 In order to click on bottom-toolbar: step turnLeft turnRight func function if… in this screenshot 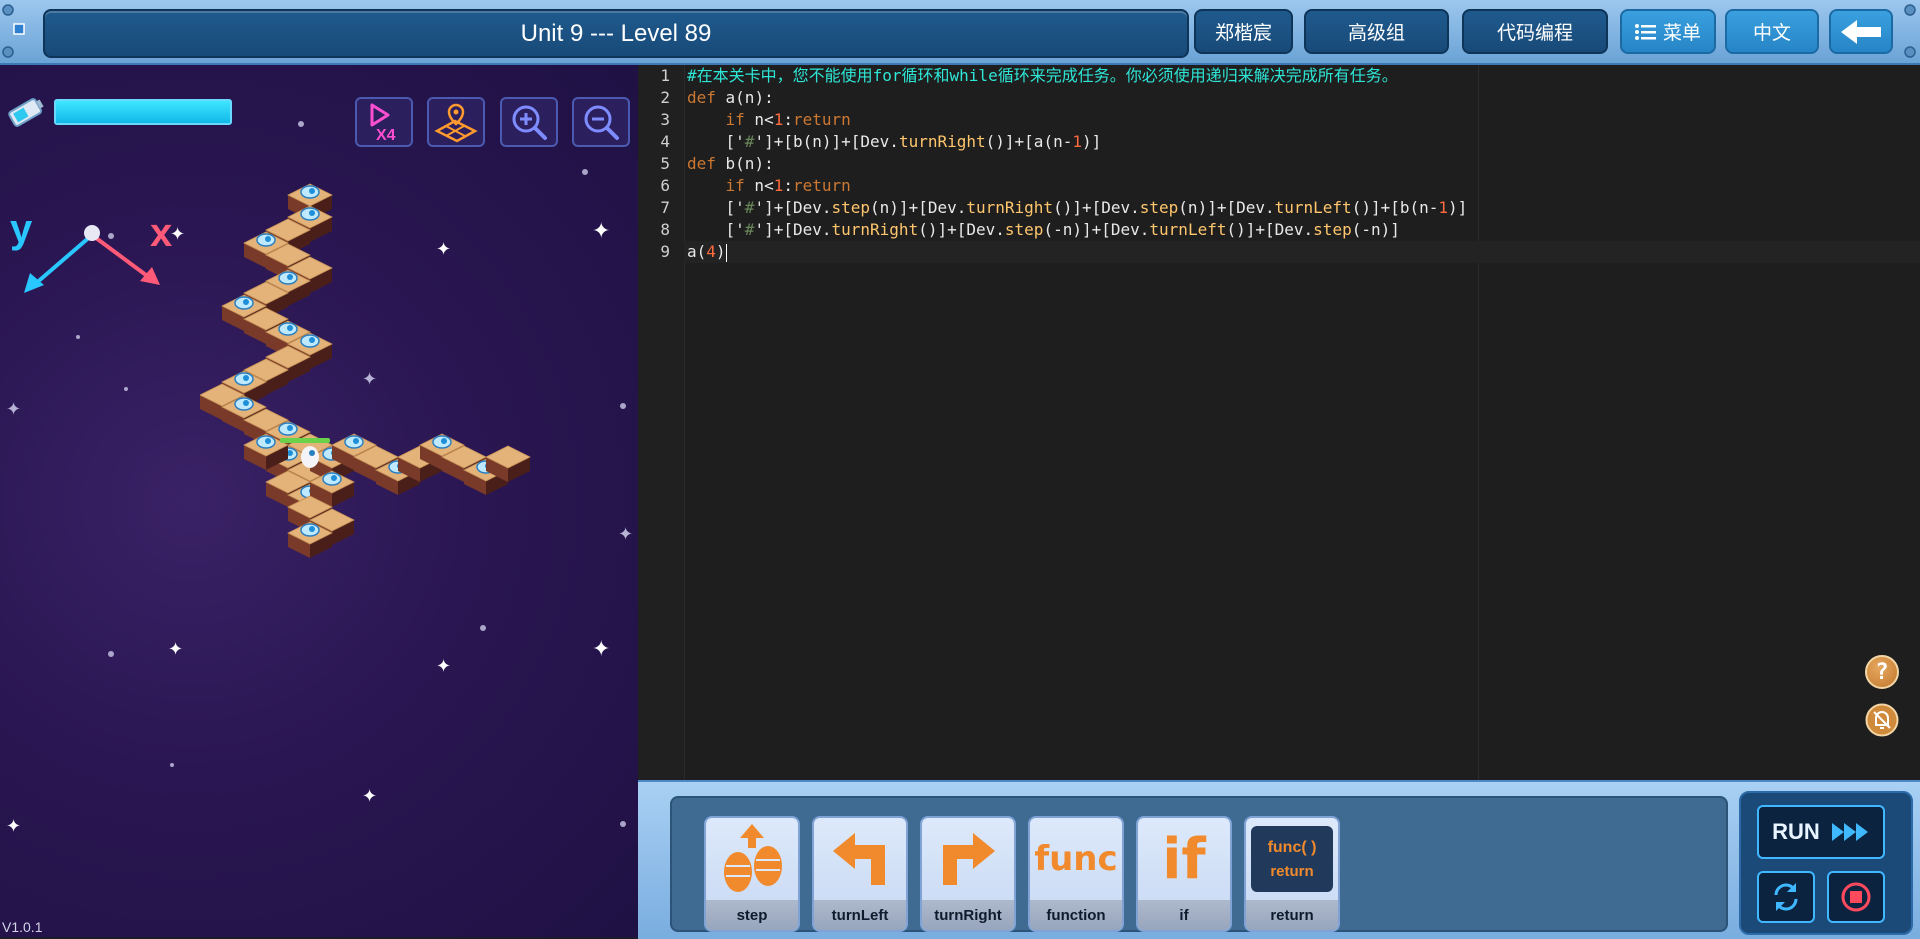, I will do `click(1279, 859)`.